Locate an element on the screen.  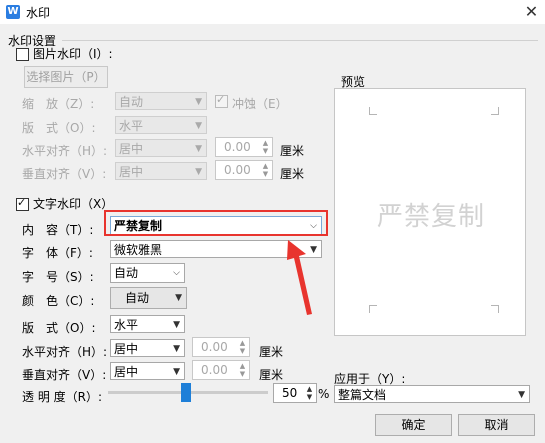
picture-valign-label: 垂直对齐（V）: is located at coordinates (64, 174).